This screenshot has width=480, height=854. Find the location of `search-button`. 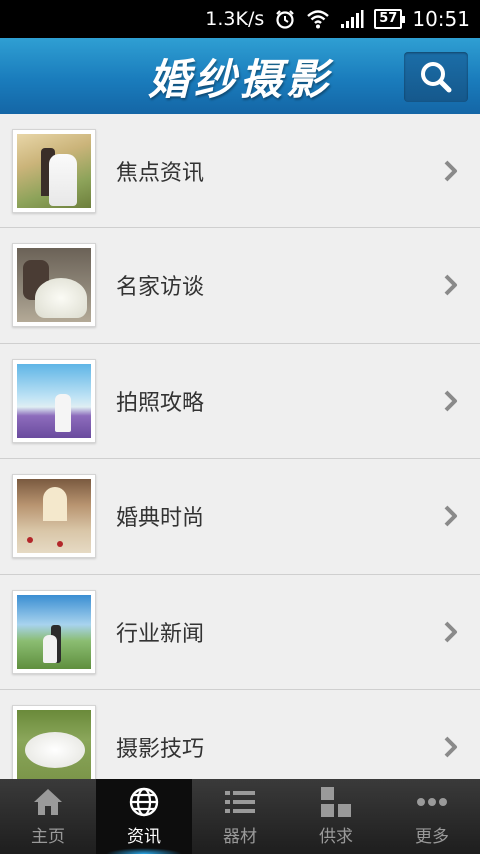

search-button is located at coordinates (436, 77).